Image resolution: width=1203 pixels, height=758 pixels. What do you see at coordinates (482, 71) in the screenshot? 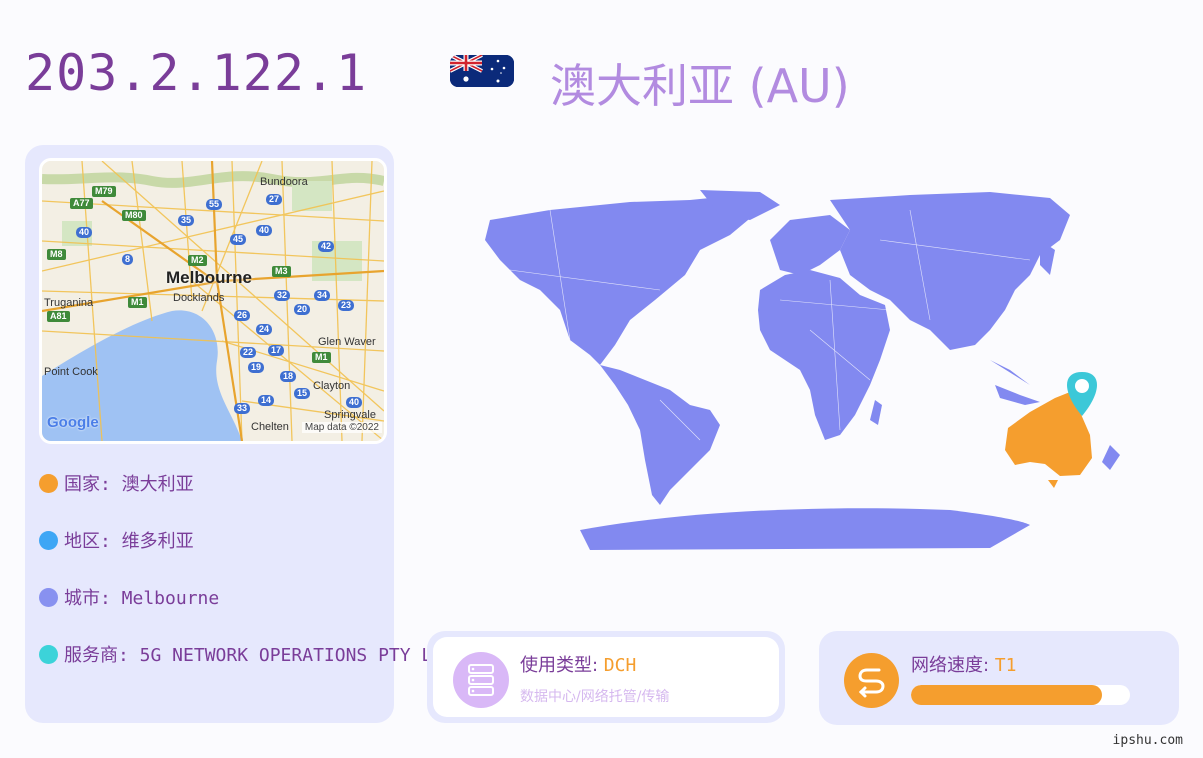
I see `australia-flag-icon` at bounding box center [482, 71].